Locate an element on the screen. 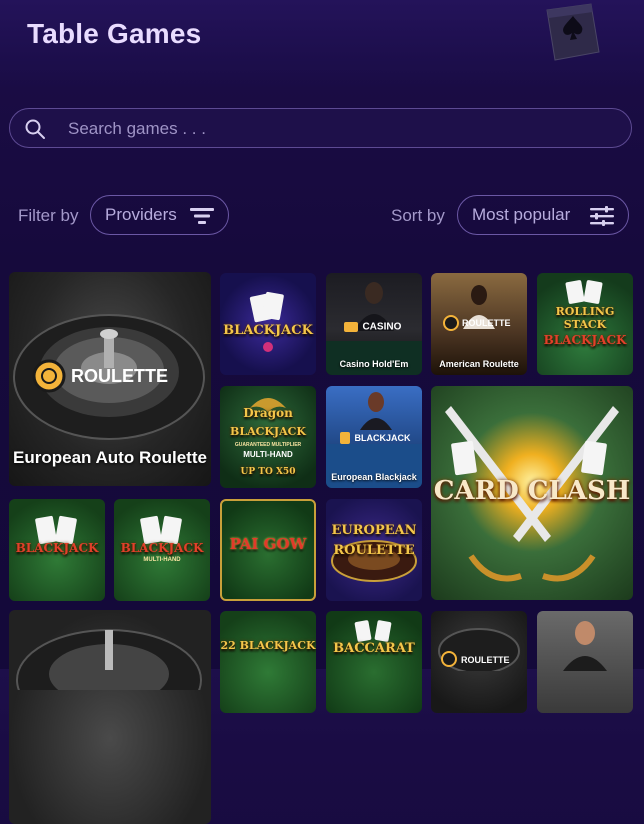  game-tile-pai-gow: PAI GOW is located at coordinates (268, 550).